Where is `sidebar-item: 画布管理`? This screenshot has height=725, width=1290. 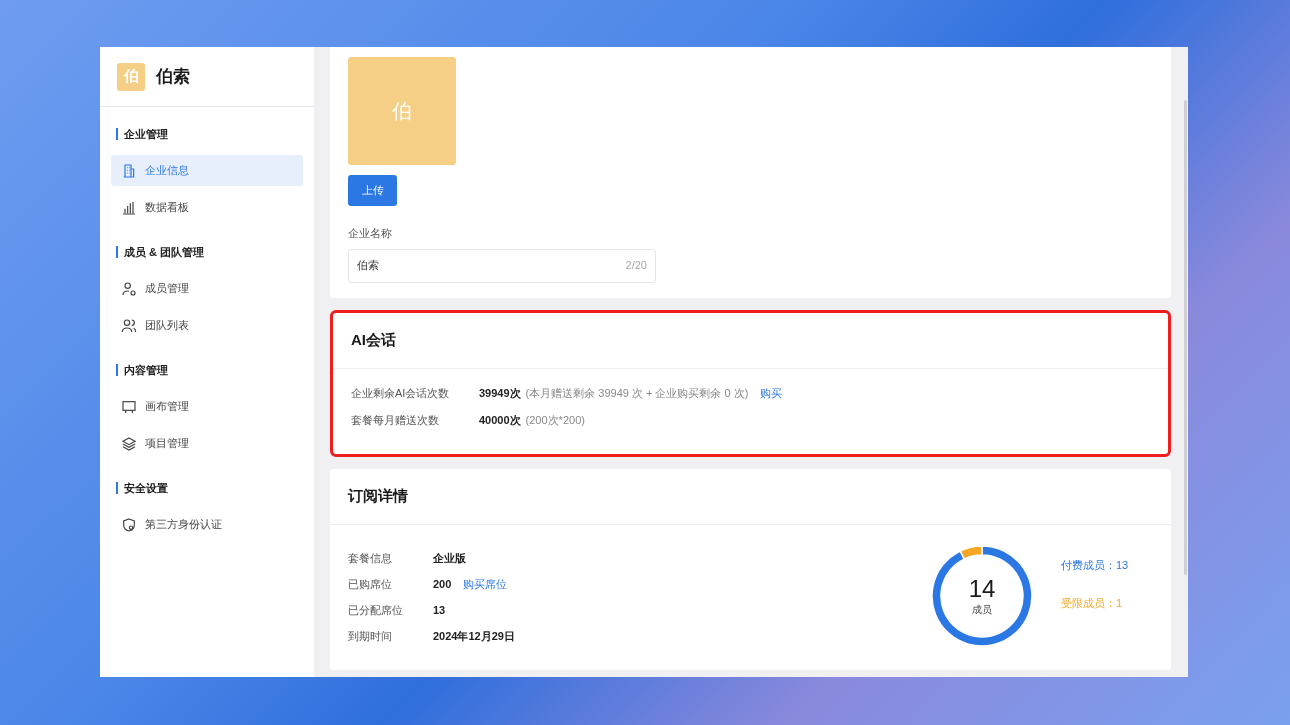 sidebar-item: 画布管理 is located at coordinates (207, 406).